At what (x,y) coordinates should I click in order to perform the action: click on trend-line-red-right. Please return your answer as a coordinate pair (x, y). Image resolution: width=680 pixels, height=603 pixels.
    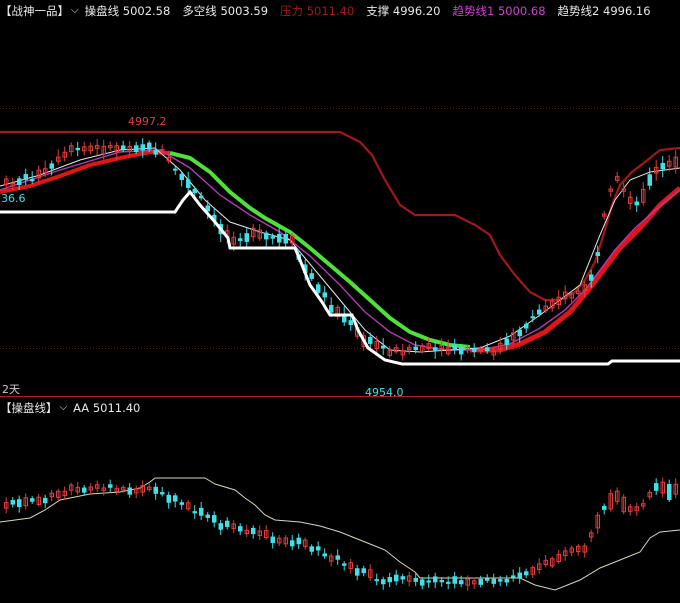
    Looking at the image, I should click on (575, 269).